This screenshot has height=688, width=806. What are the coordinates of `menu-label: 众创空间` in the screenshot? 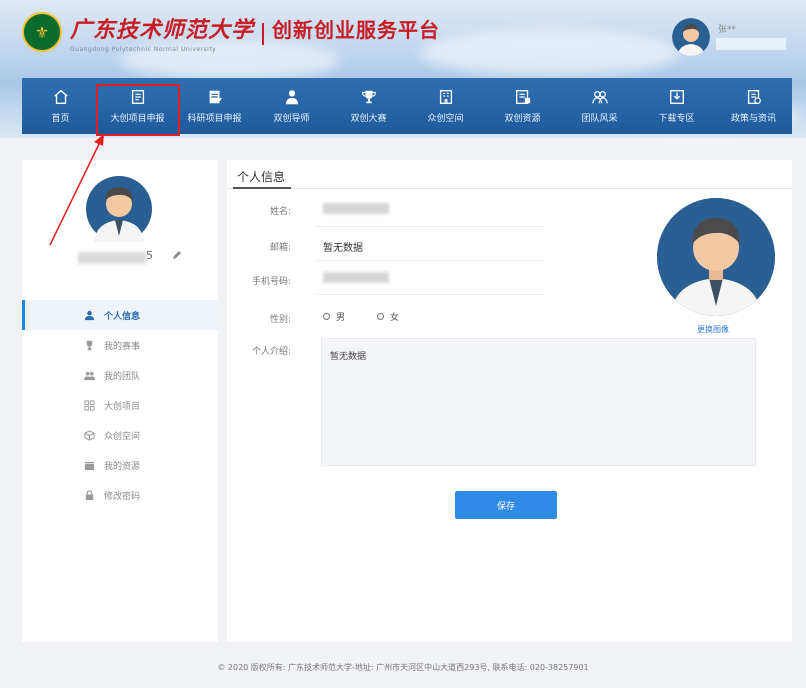 It's located at (122, 436).